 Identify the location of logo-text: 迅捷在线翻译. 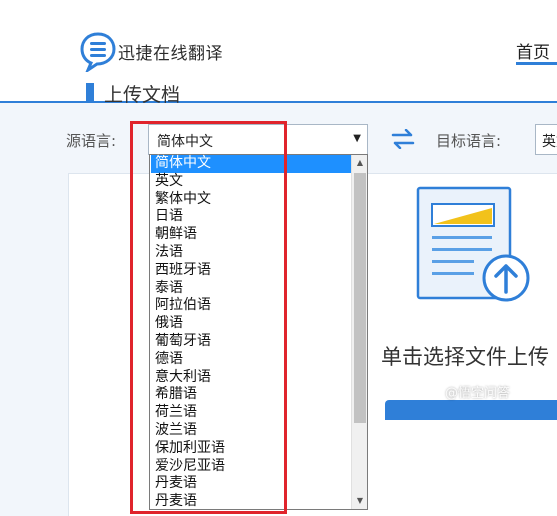
(170, 53).